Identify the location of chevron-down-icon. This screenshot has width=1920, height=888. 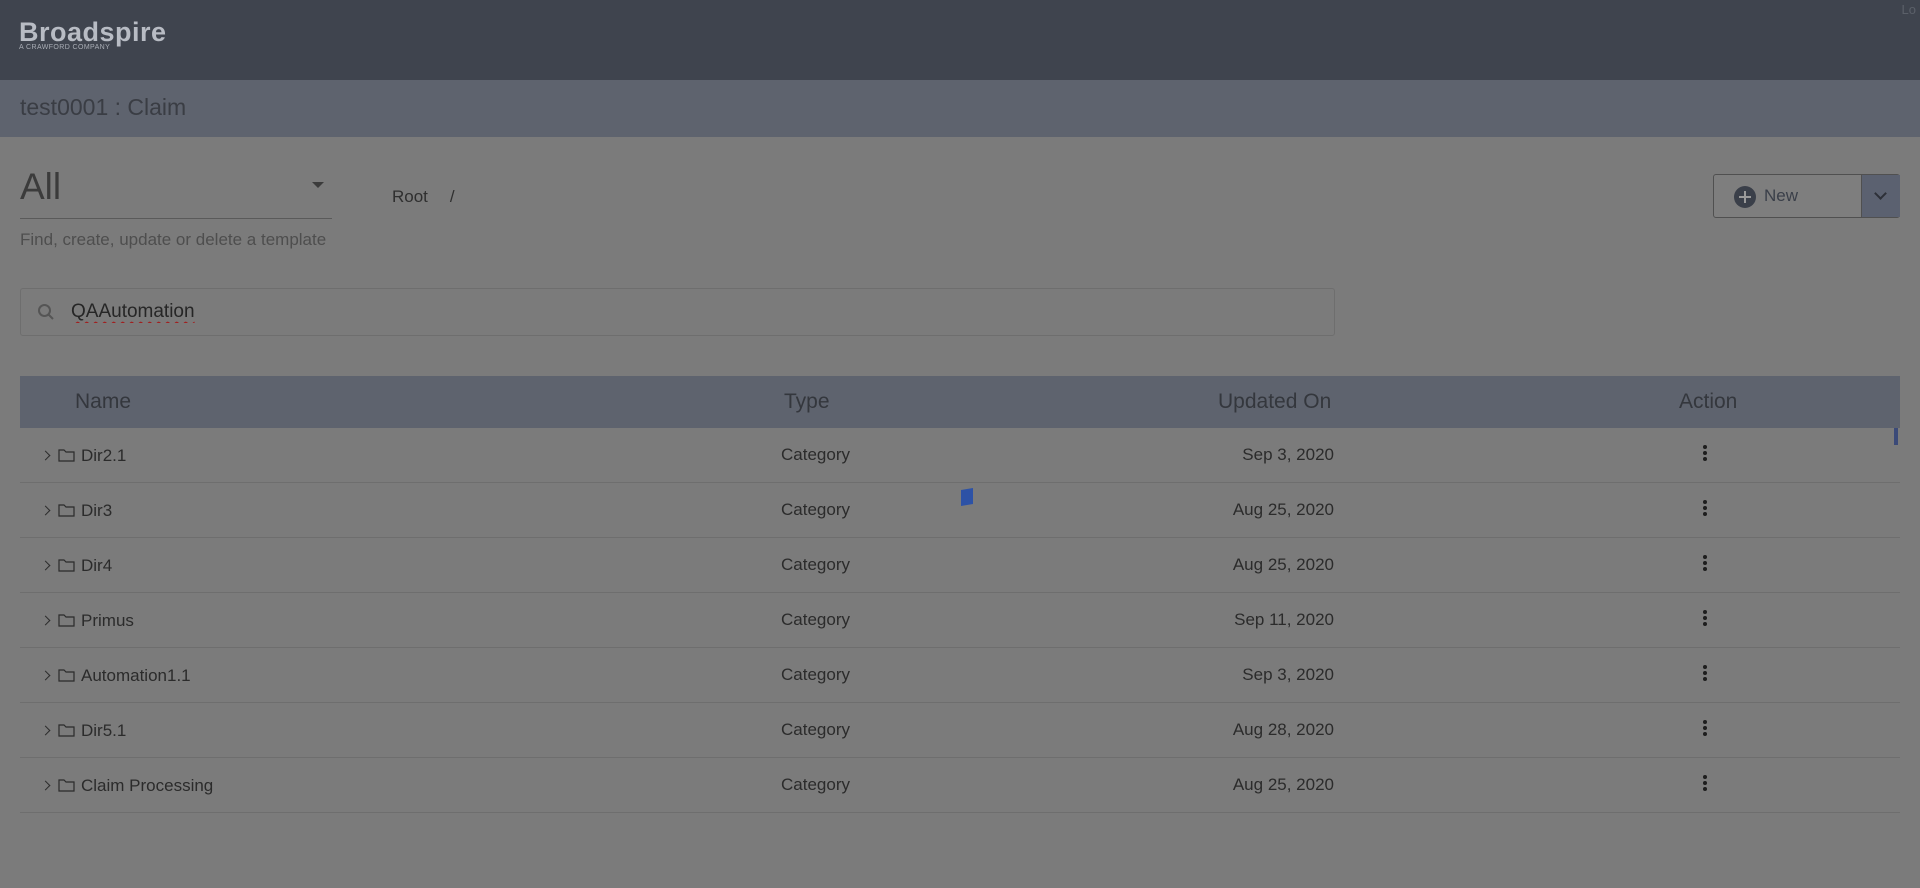
(1880, 193).